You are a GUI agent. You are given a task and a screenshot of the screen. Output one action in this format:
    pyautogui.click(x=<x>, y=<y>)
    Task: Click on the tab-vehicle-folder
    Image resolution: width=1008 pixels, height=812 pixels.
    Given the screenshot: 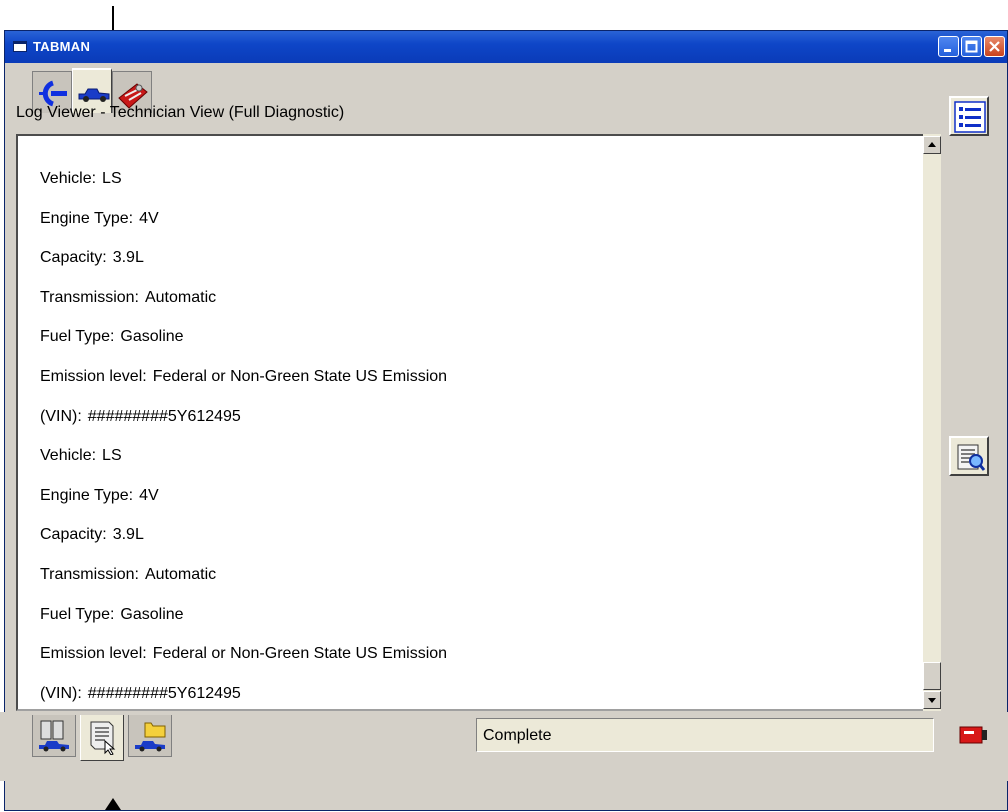 What is the action you would take?
    pyautogui.click(x=150, y=736)
    